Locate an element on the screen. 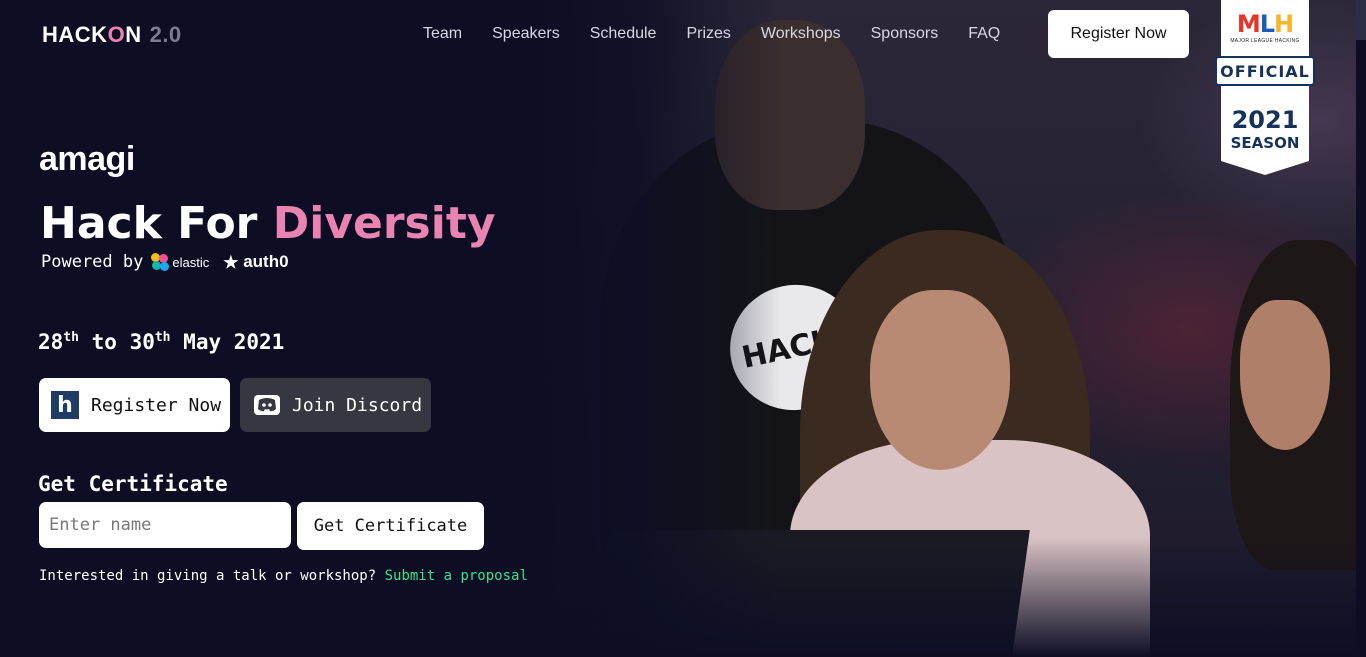 This screenshot has height=657, width=1366. nav-link-workshops: Workshops is located at coordinates (801, 34).